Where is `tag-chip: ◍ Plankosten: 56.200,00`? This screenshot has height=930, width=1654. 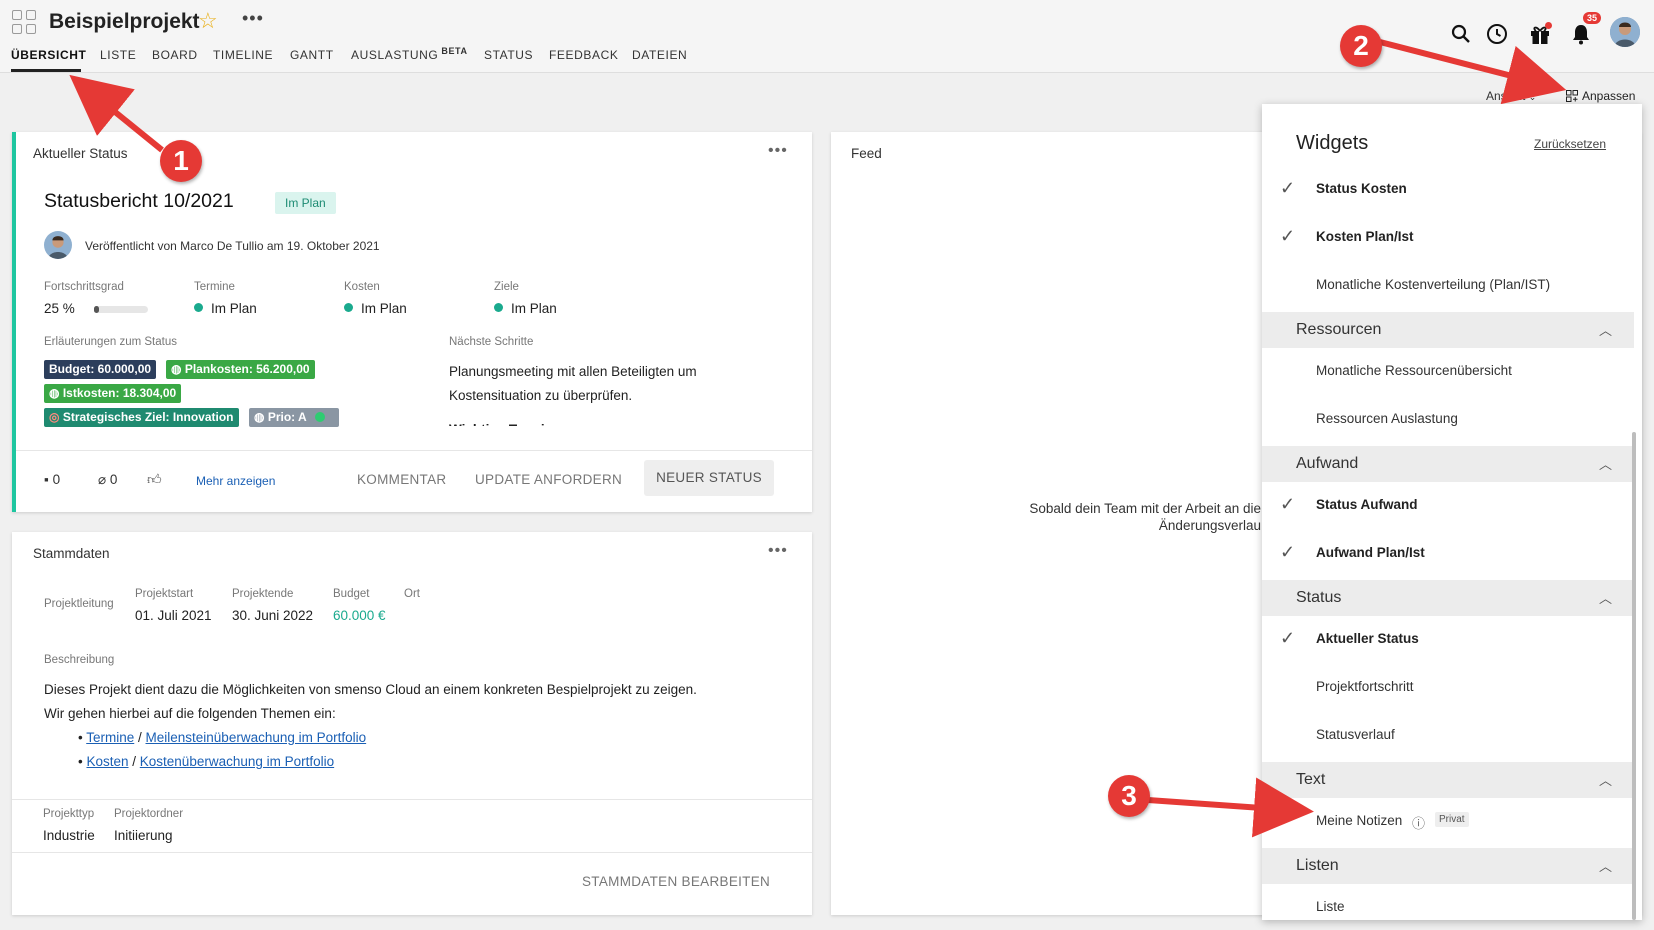 tag-chip: ◍ Plankosten: 56.200,00 is located at coordinates (240, 369).